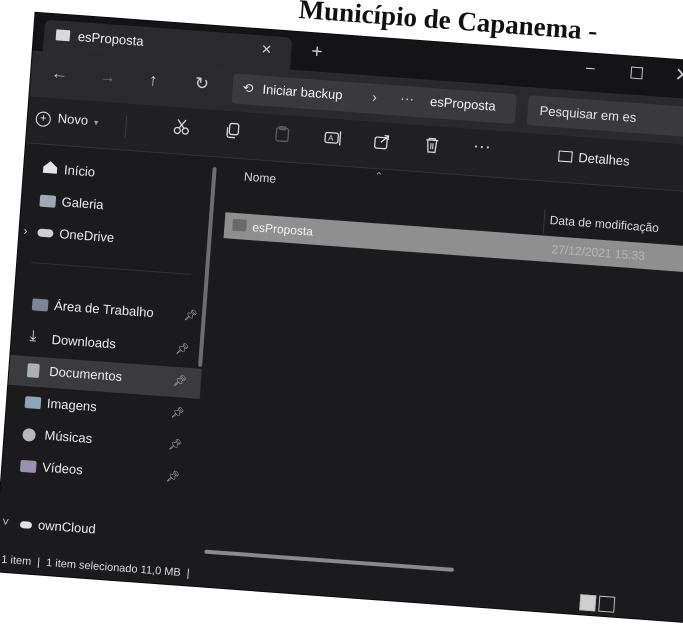 The image size is (683, 636). I want to click on sidebar-divider, so click(111, 268).